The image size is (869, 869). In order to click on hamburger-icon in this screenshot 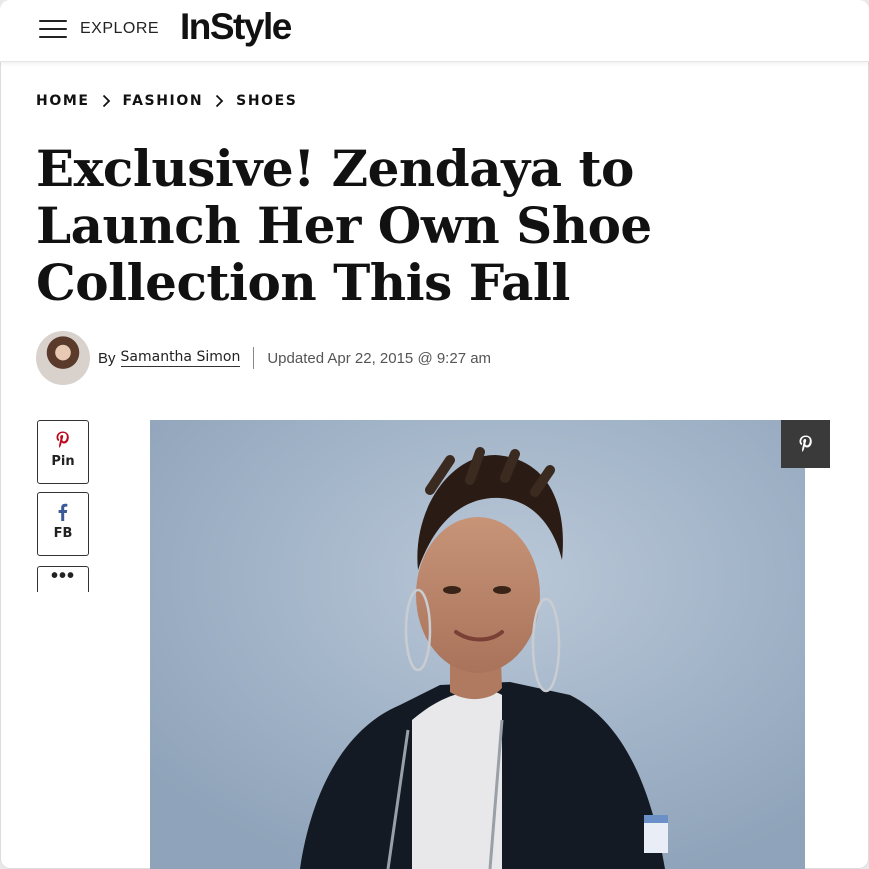, I will do `click(53, 30)`.